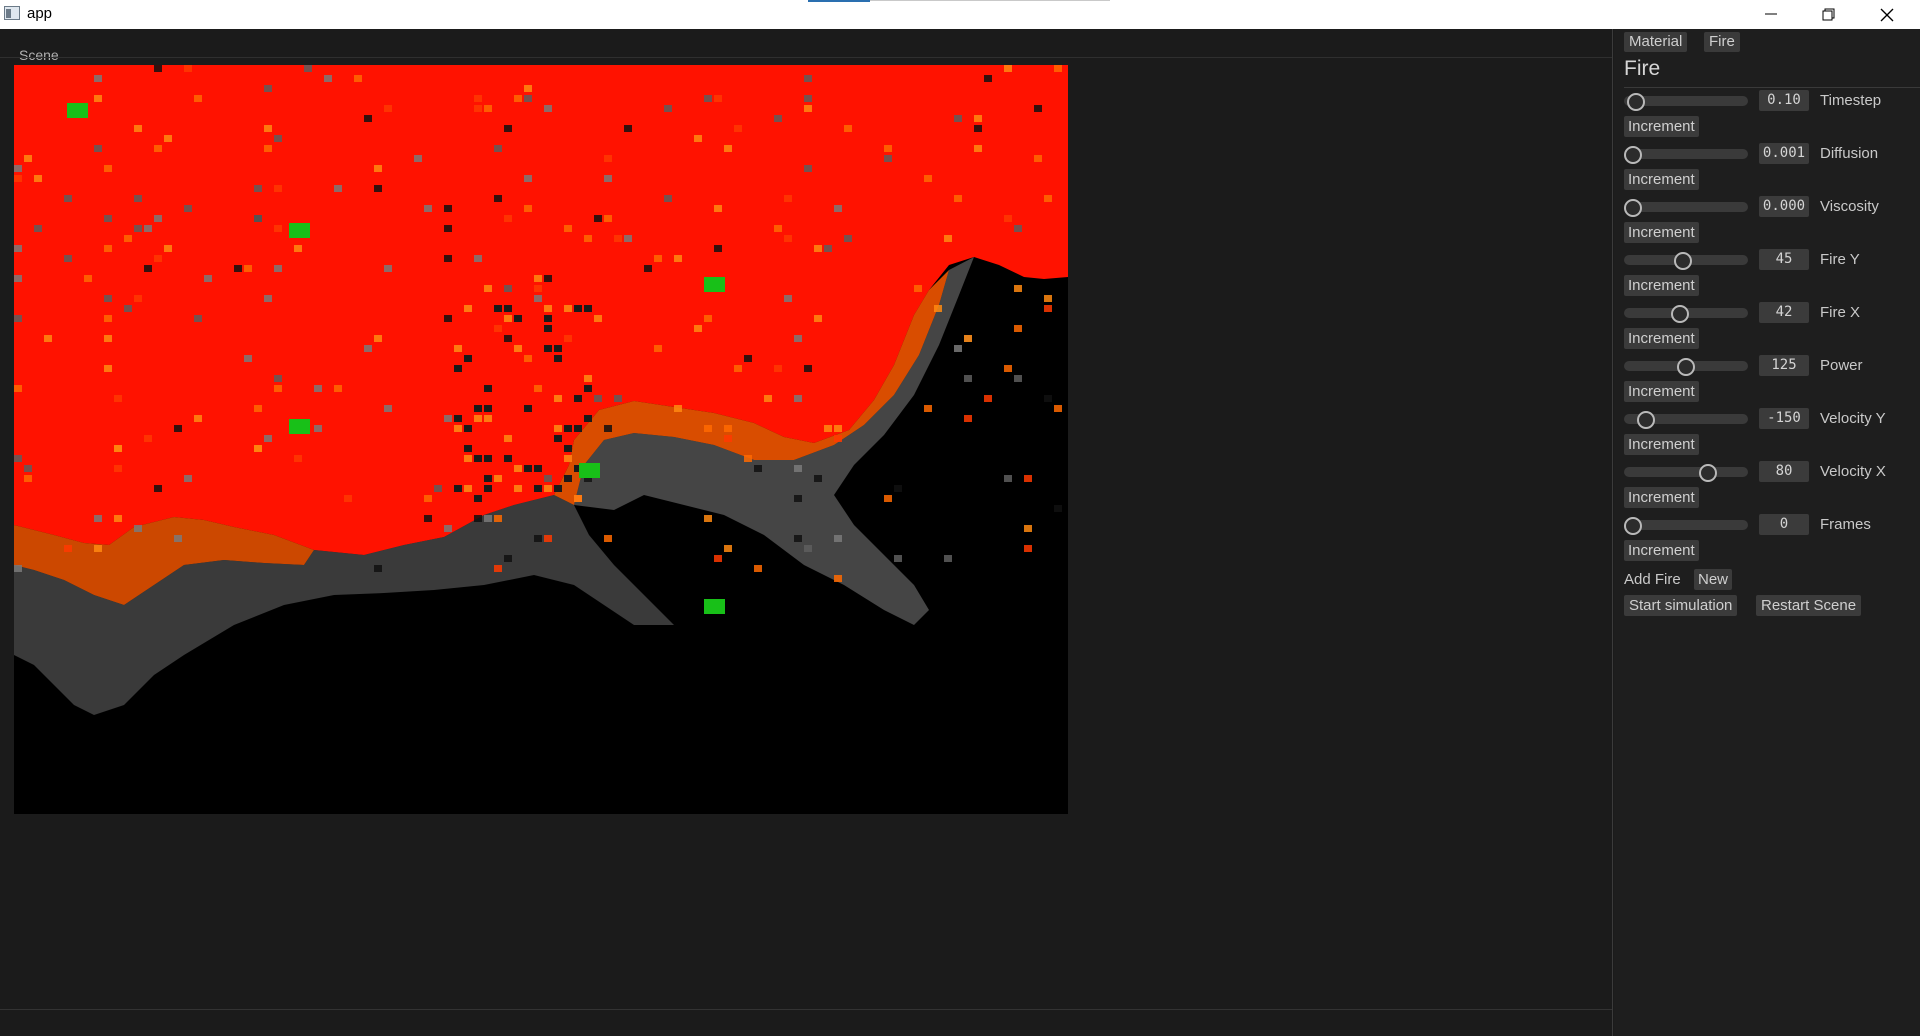  Describe the element at coordinates (1708, 473) in the screenshot. I see `velocity-x-slider-knob` at that location.